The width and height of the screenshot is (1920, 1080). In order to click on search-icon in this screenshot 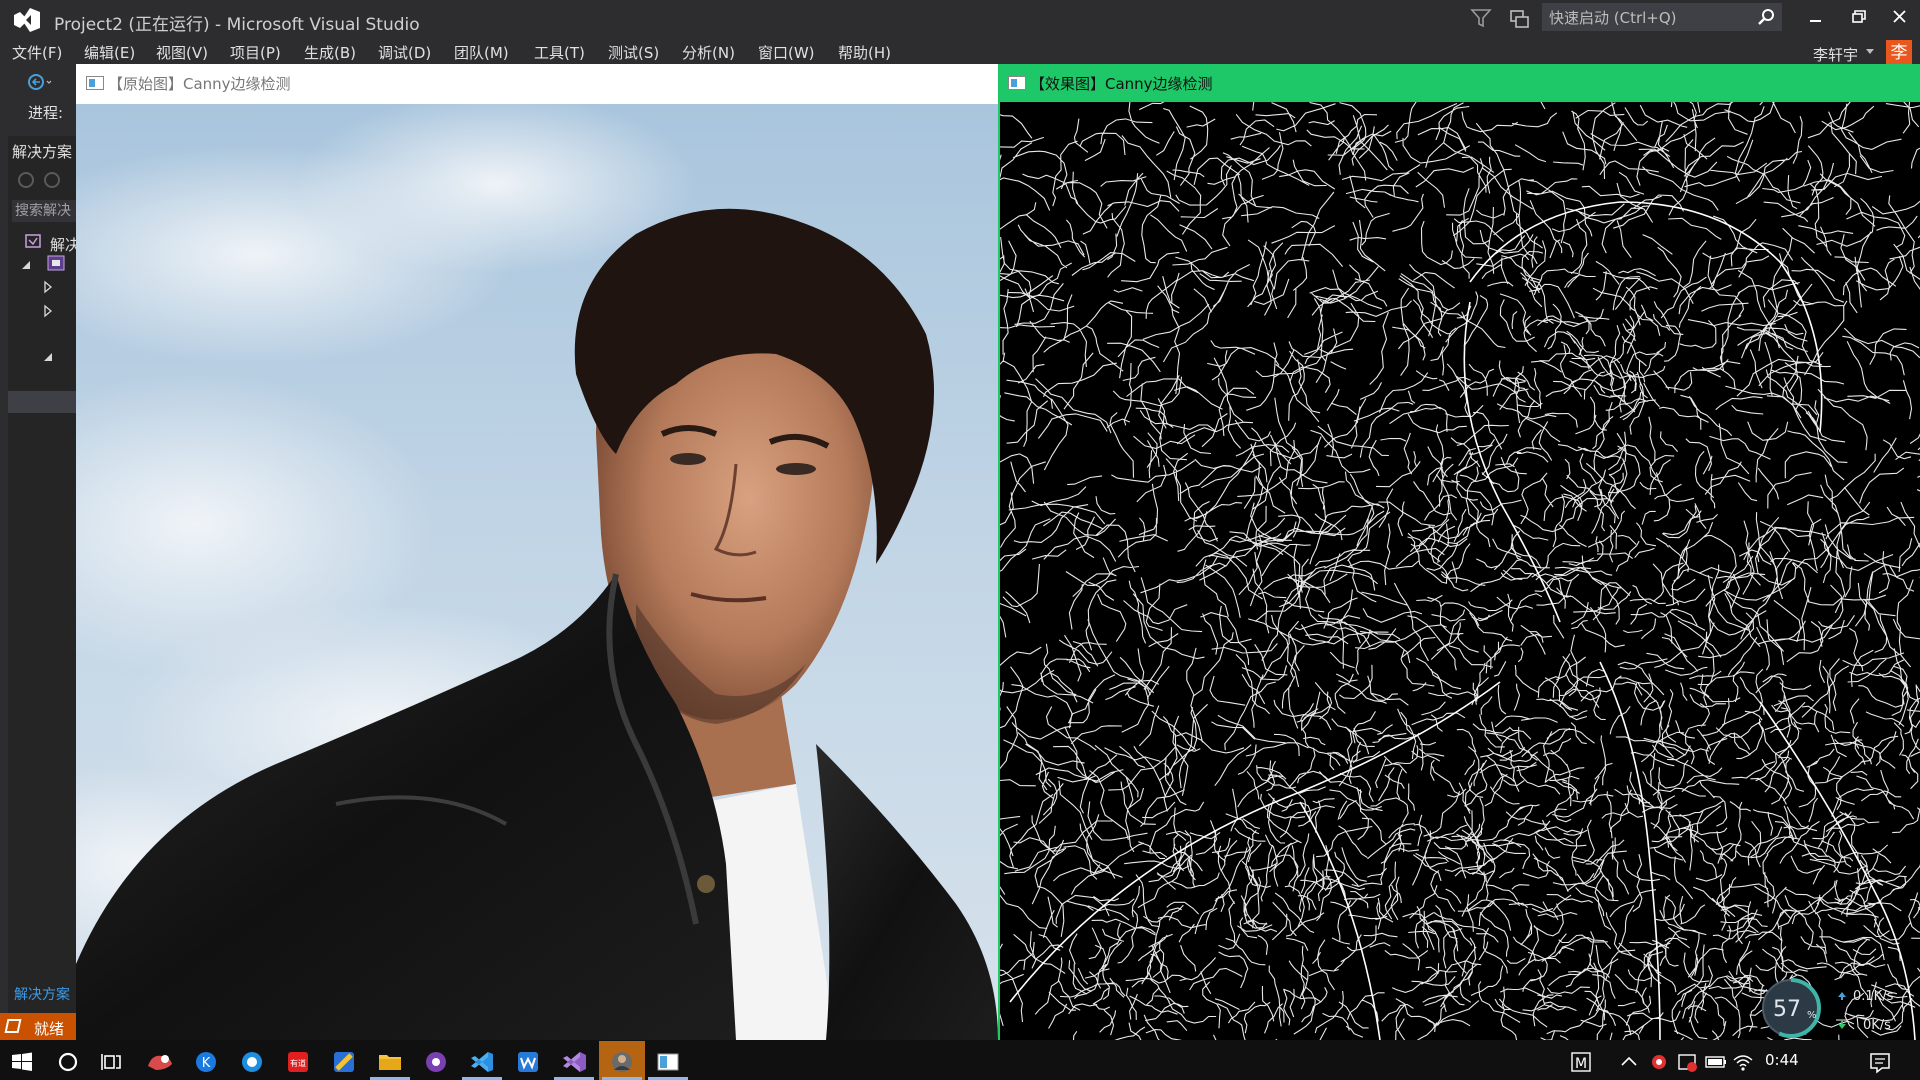, I will do `click(1766, 17)`.